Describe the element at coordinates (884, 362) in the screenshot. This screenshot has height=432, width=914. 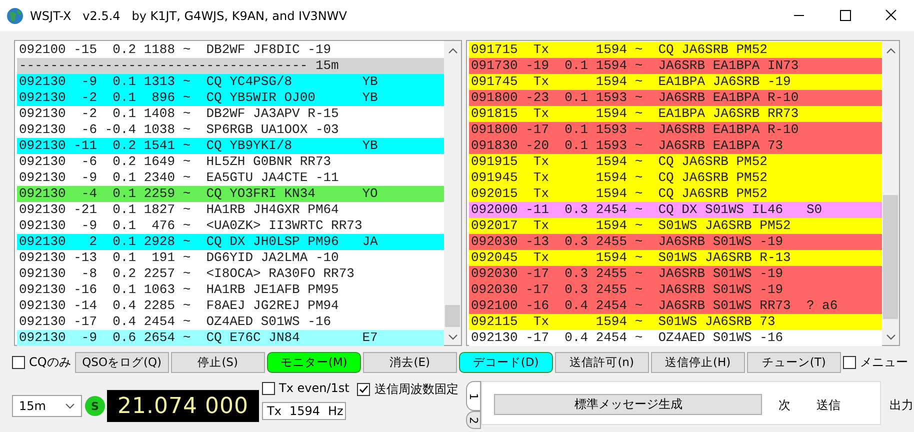
I see `checkbox-label: メニュー` at that location.